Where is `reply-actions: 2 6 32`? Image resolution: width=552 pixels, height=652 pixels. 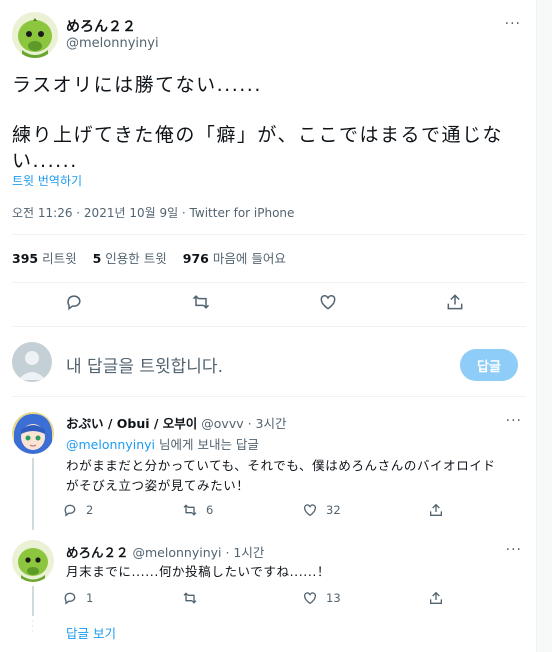
reply-actions: 2 6 32 is located at coordinates (272, 512).